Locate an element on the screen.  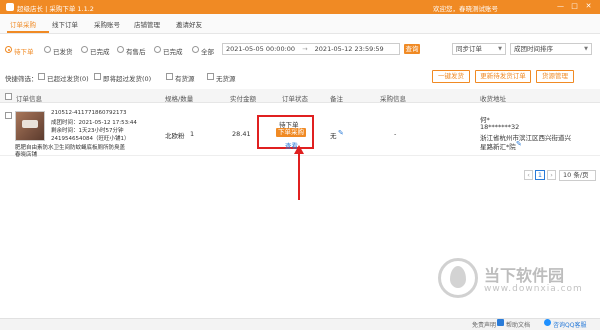
select-all-checkbox is located at coordinates (8, 96).